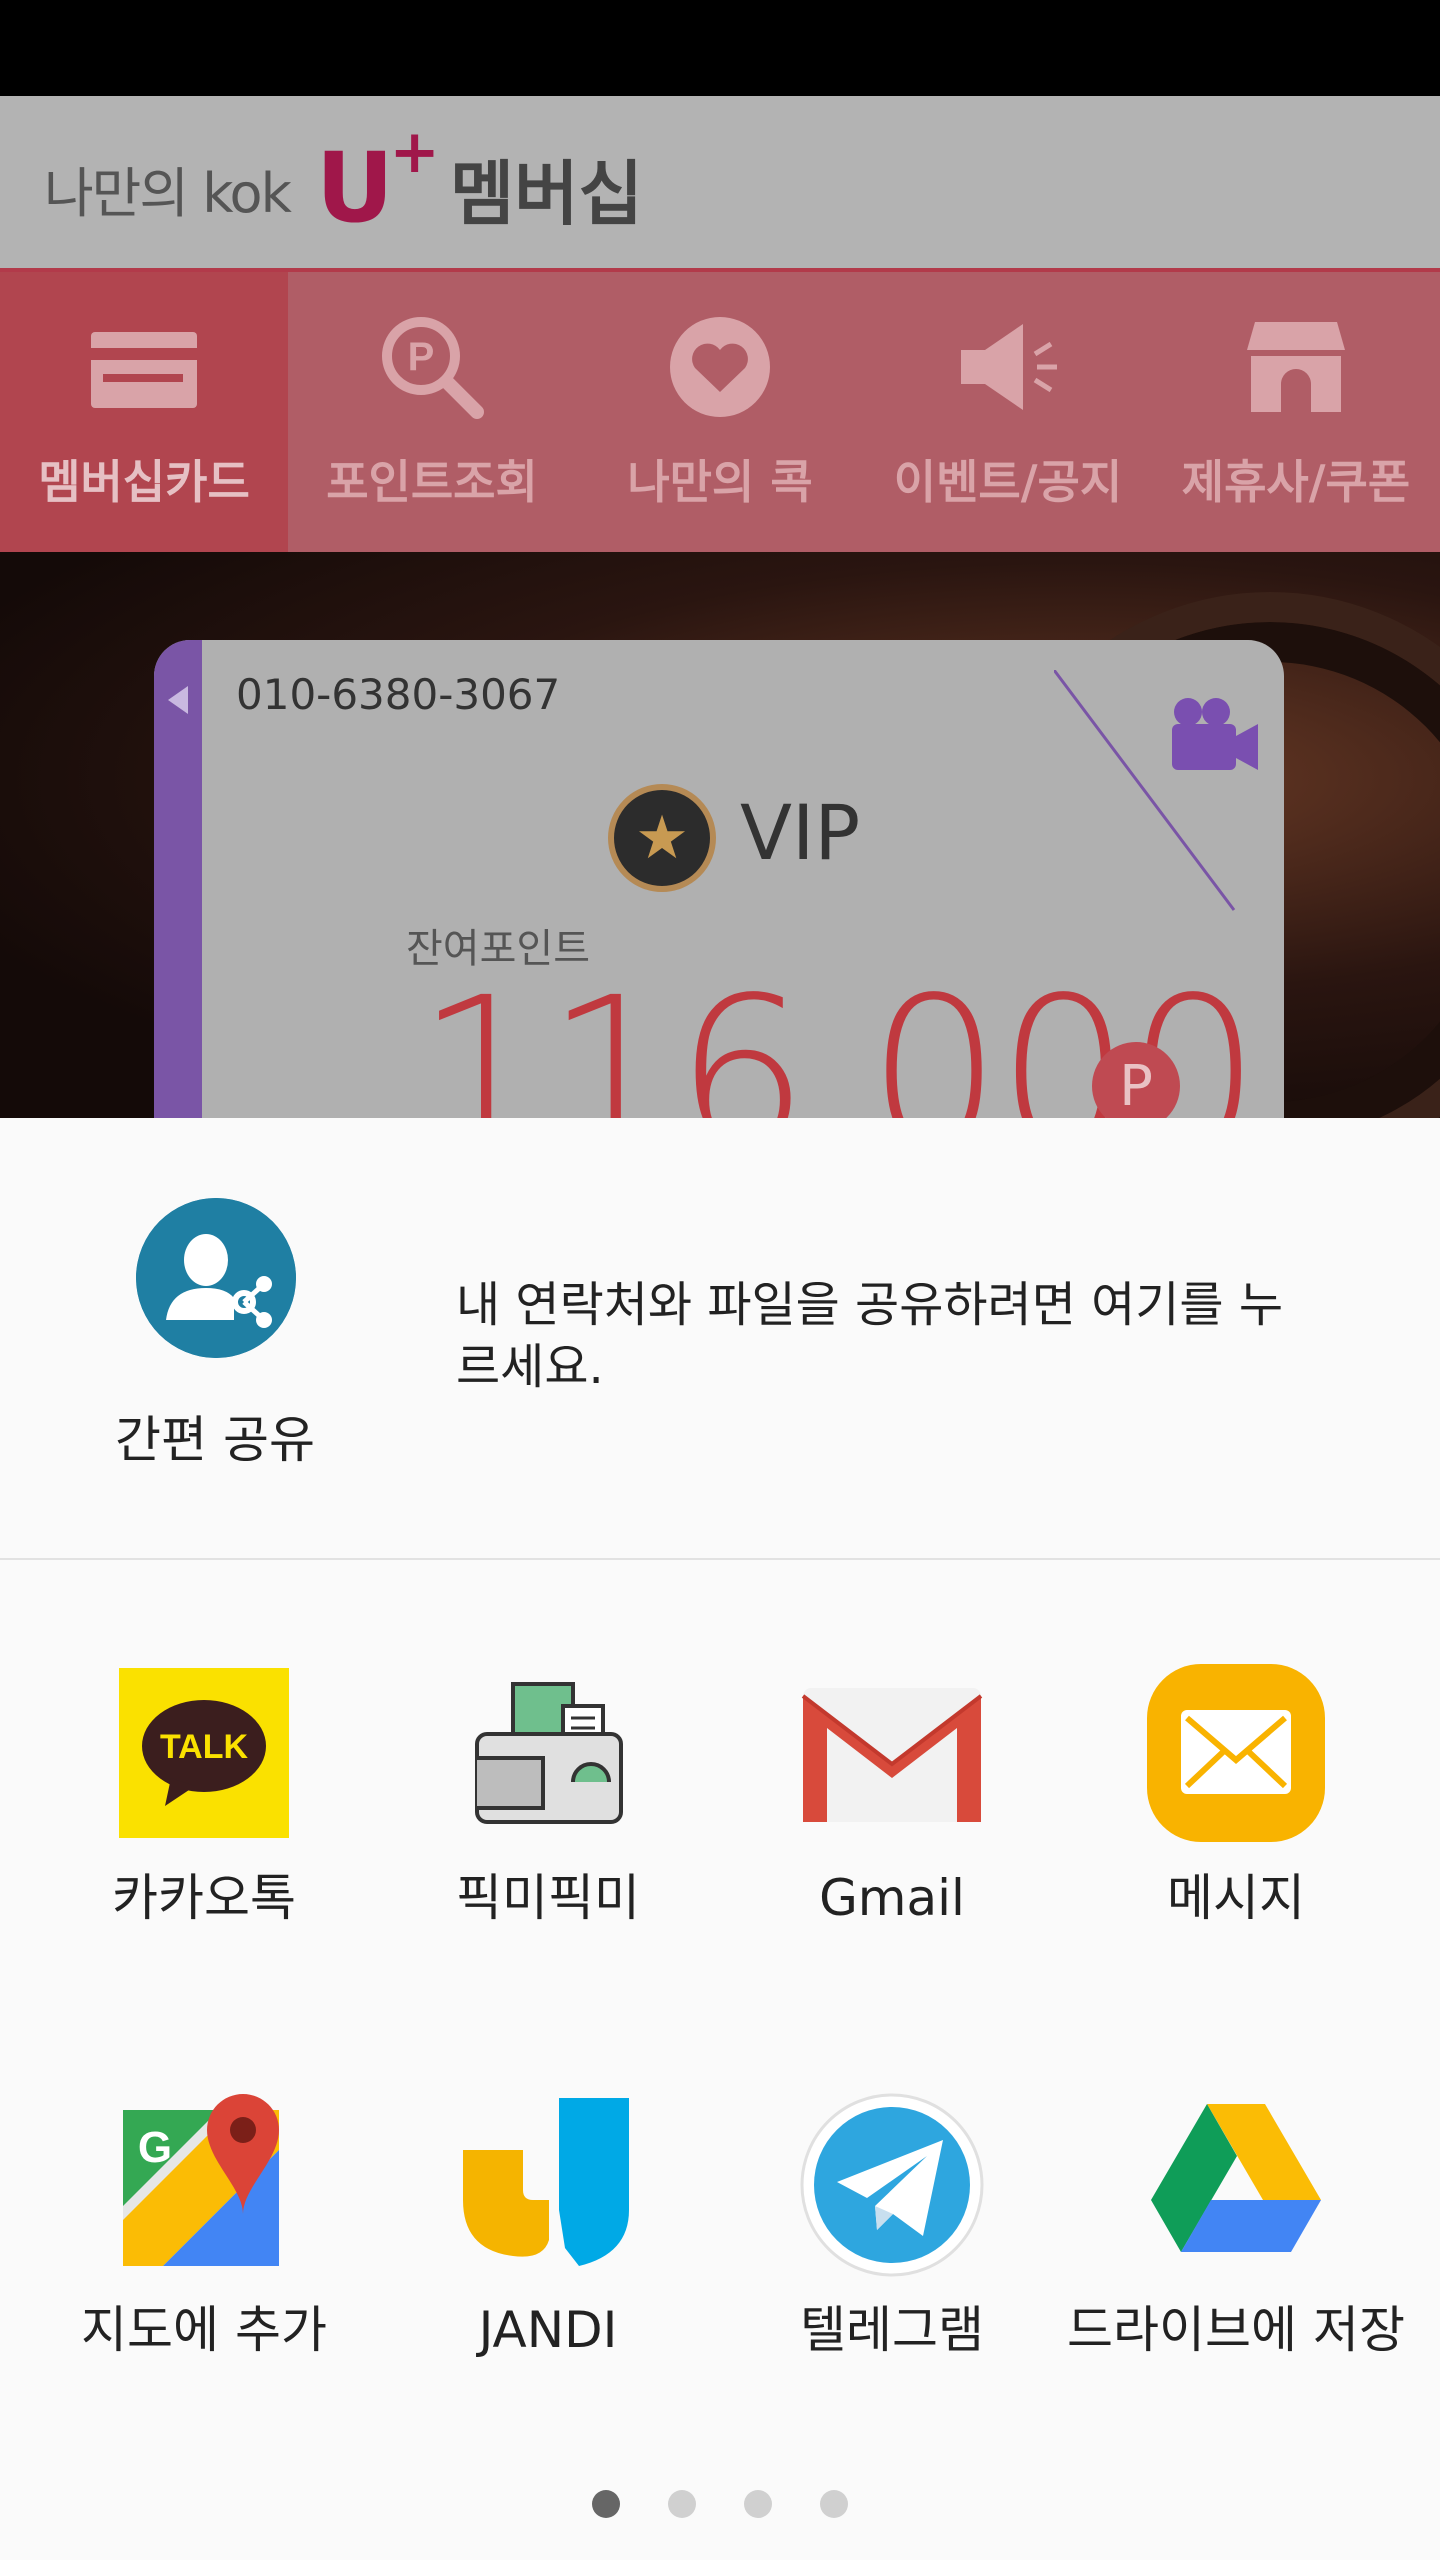 Image resolution: width=1440 pixels, height=2560 pixels. I want to click on kakaotalk-icon: TALK, so click(204, 1753).